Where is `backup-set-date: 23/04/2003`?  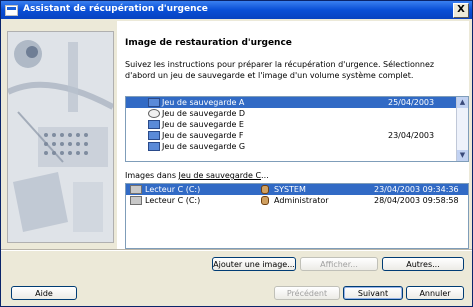 backup-set-date: 23/04/2003 is located at coordinates (411, 135).